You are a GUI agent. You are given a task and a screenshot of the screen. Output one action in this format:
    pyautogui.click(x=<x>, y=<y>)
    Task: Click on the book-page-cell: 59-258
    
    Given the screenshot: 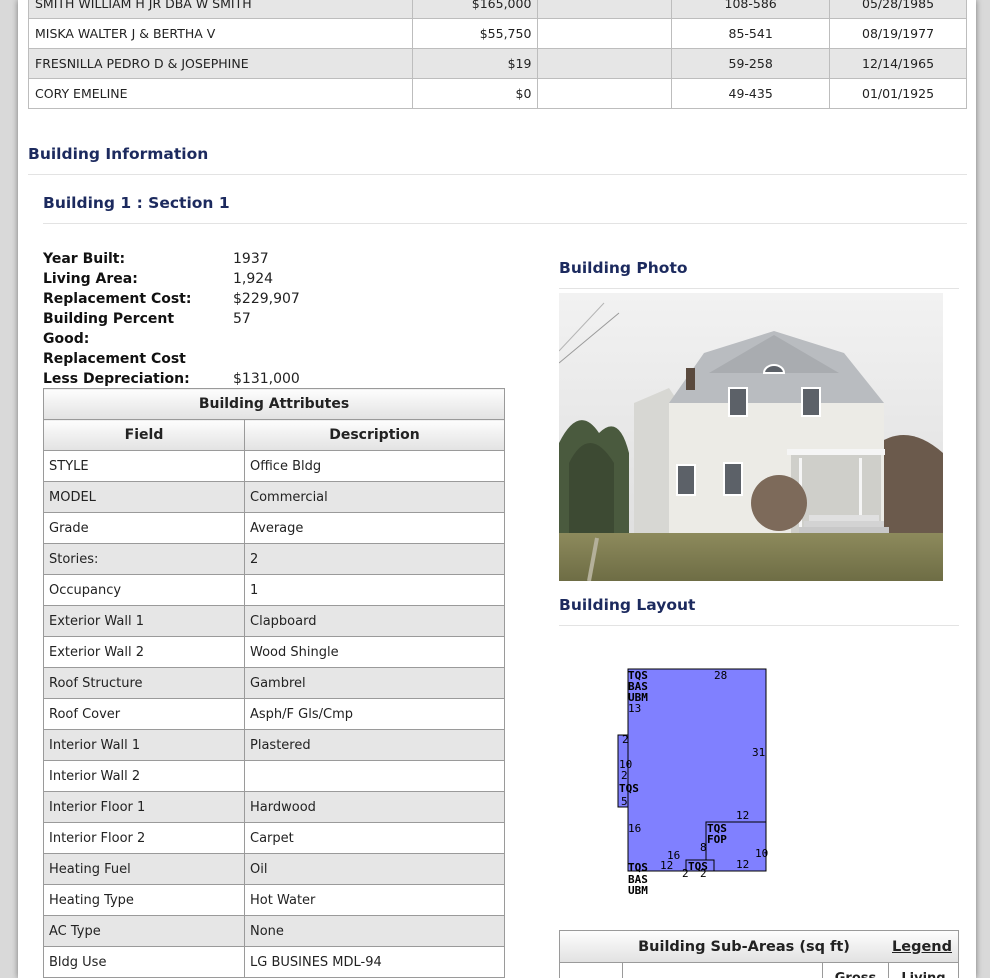 What is the action you would take?
    pyautogui.click(x=751, y=63)
    